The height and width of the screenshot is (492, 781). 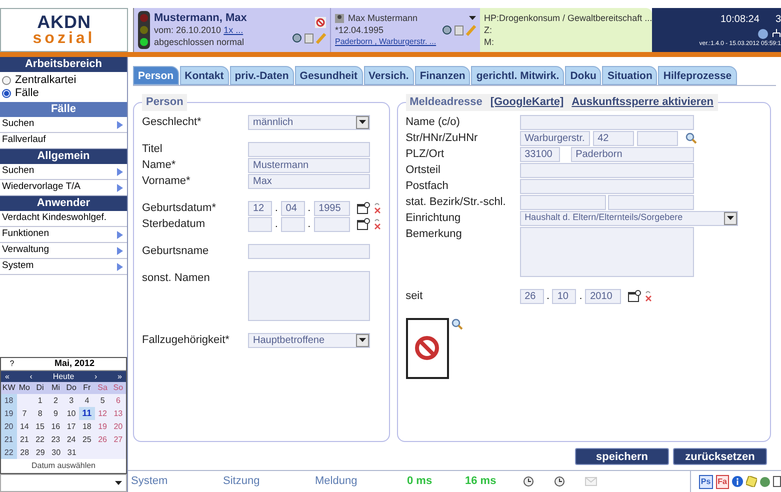 I want to click on input-field: Paderborn, so click(x=632, y=154).